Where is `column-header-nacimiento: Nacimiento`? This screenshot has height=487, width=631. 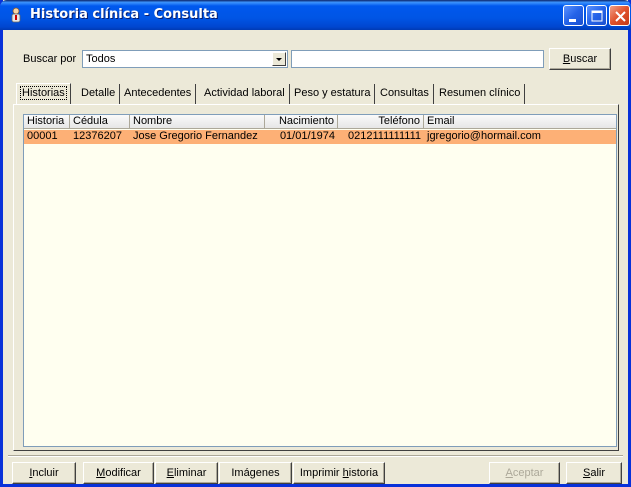 column-header-nacimiento: Nacimiento is located at coordinates (301, 122).